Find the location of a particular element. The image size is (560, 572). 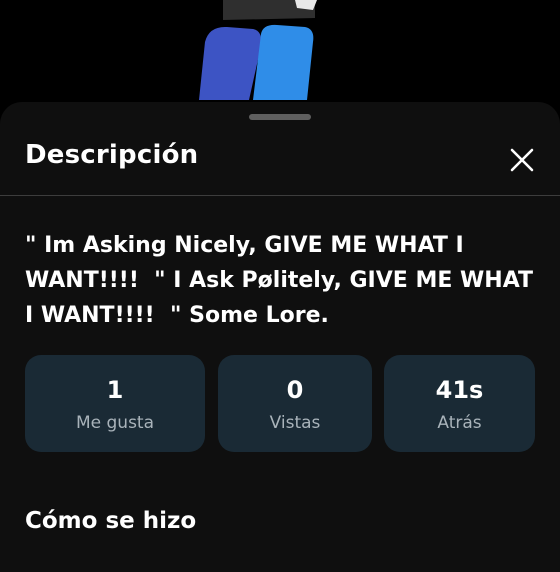

stat-label: Vistas is located at coordinates (295, 423).